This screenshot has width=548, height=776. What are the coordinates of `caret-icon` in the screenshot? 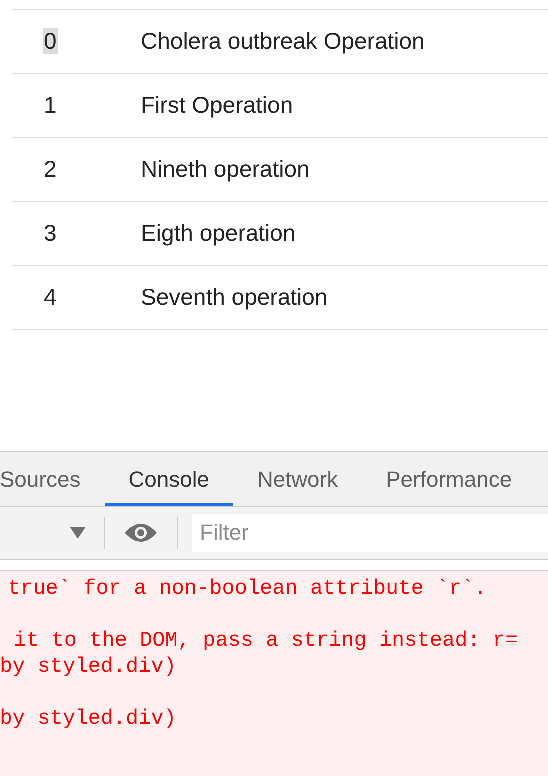 It's located at (78, 533).